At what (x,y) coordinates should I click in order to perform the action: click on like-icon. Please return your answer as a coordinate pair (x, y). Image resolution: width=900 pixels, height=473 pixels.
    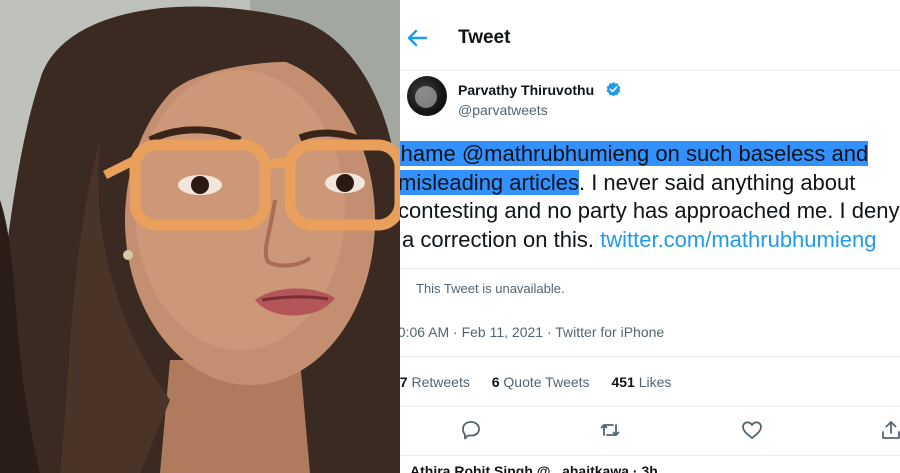
    Looking at the image, I should click on (752, 430).